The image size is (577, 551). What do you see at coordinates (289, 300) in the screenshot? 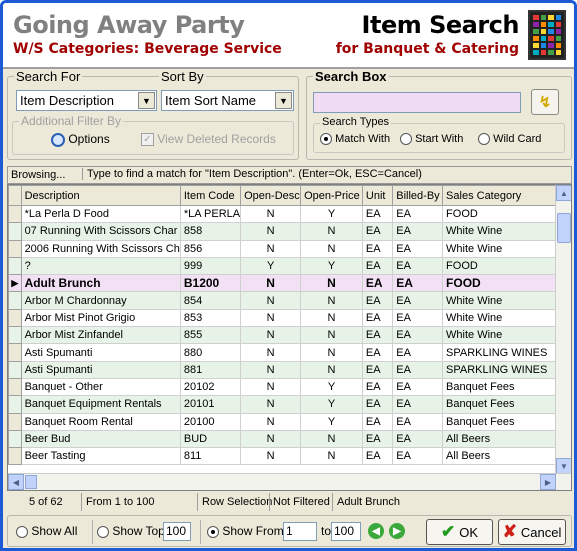
I see `table-row: Arbor M Chardonnay 854 N N EA EA White Wine` at bounding box center [289, 300].